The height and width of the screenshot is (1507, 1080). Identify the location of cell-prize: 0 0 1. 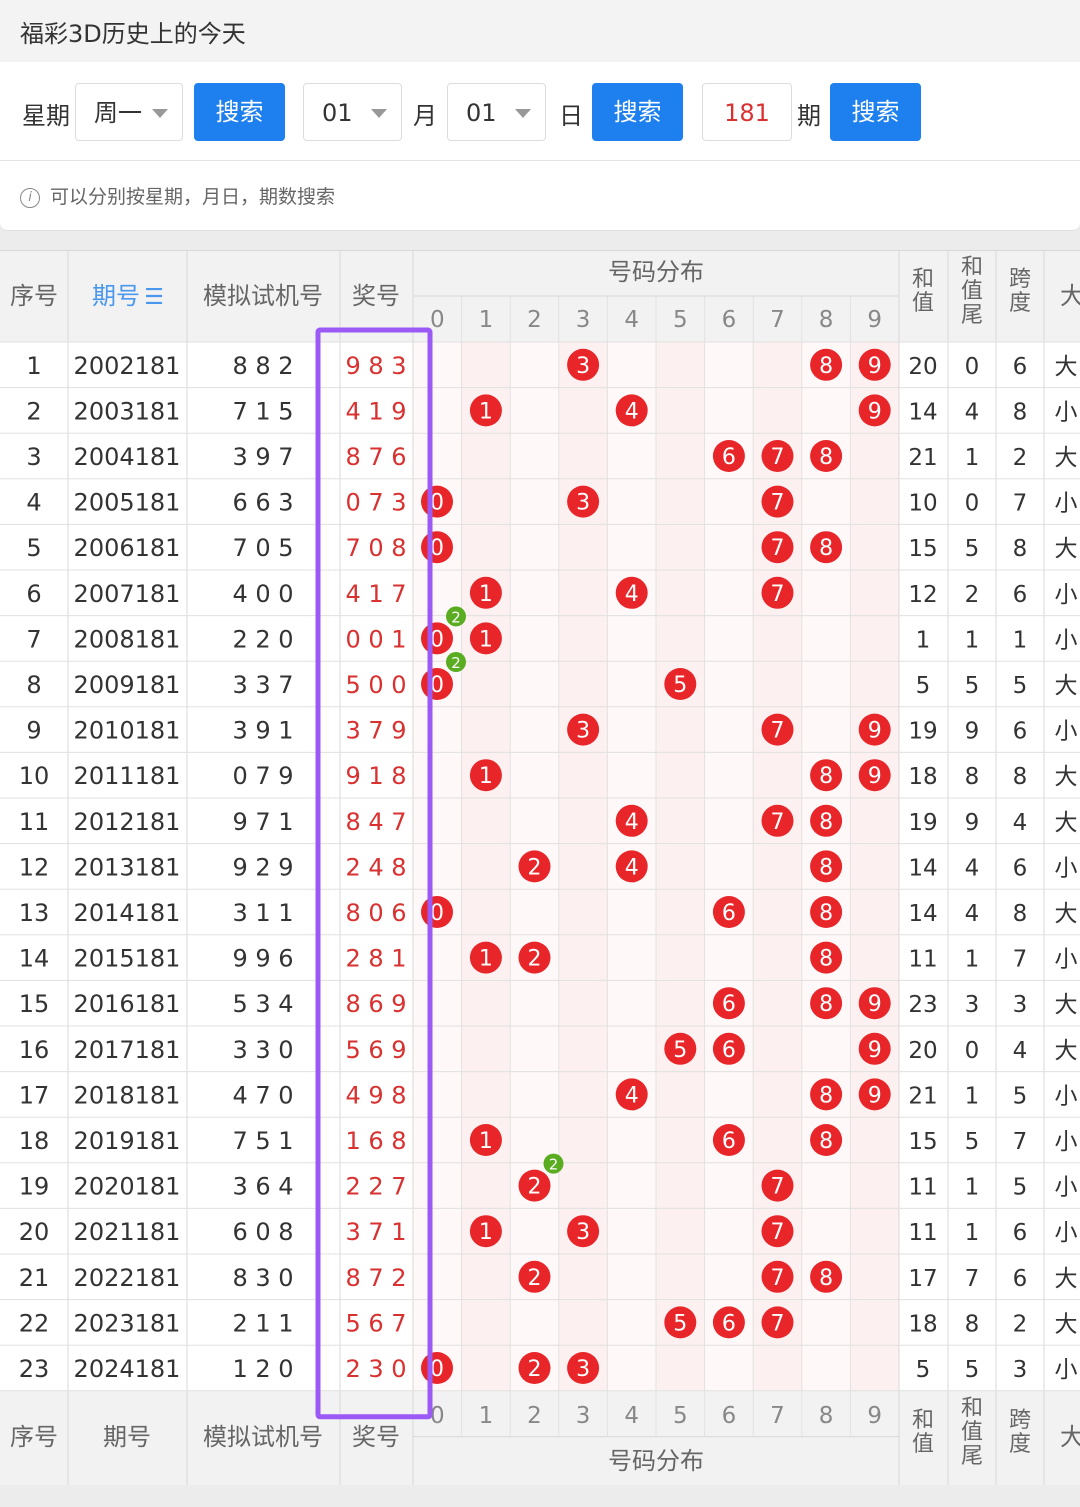
(375, 639).